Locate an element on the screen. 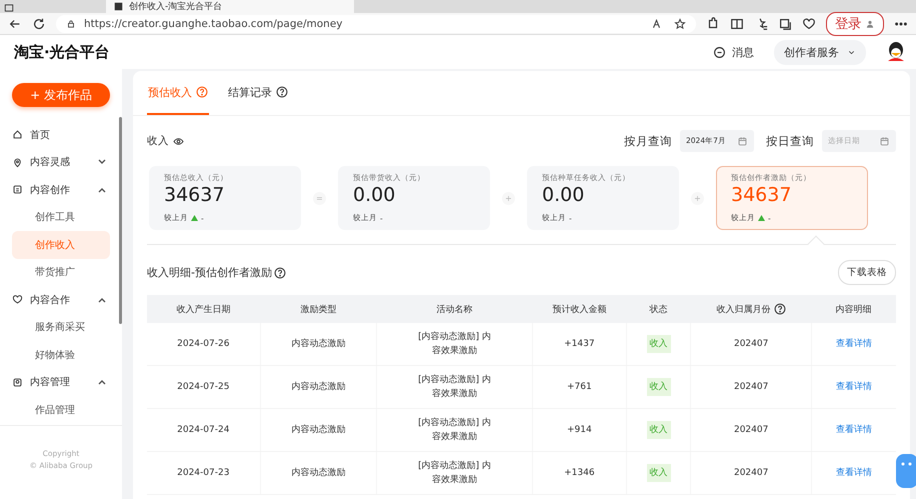 The height and width of the screenshot is (499, 916). browser-tab: 创作收入-淘宝光合平台 is located at coordinates (230, 6).